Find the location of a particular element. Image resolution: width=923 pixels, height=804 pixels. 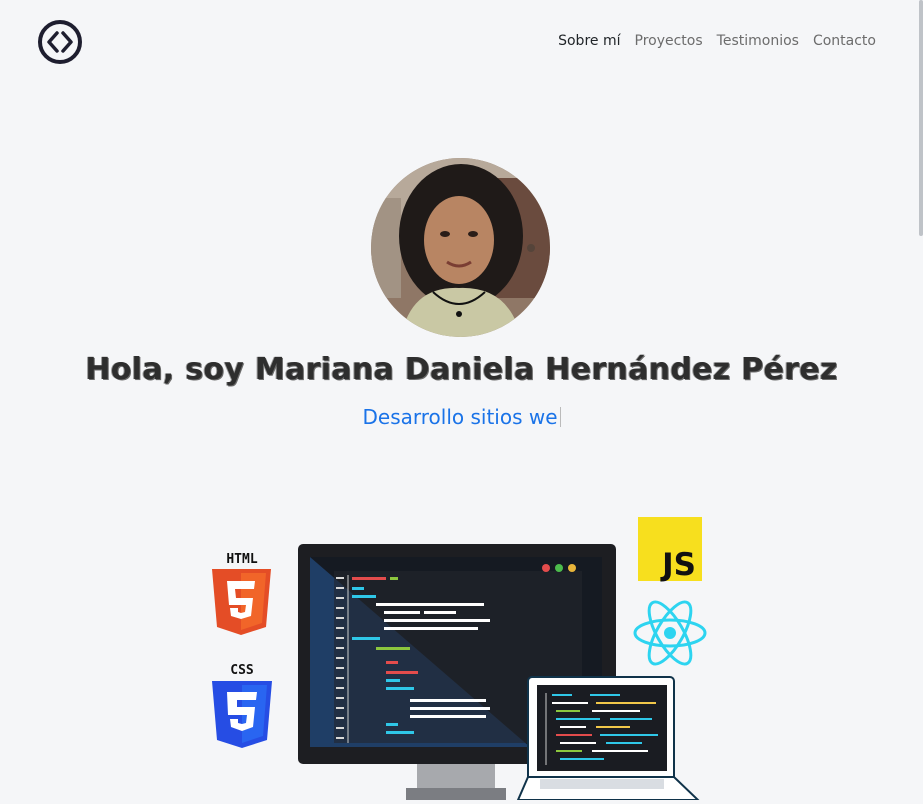

scrollbar-thumb is located at coordinates (921, 118).